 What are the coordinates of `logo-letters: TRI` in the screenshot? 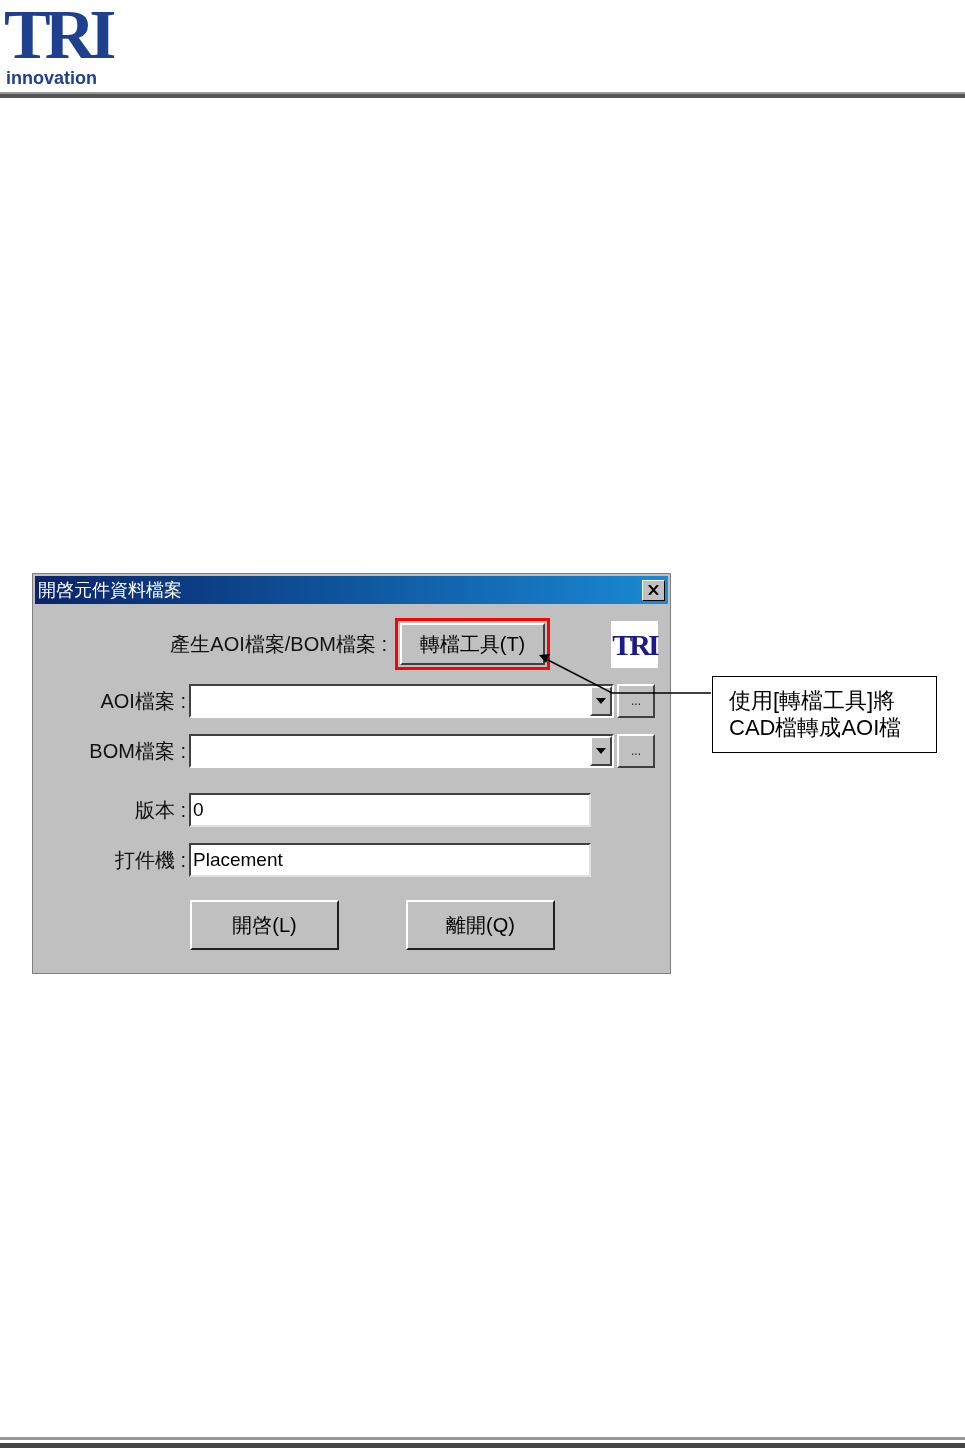 It's located at (57, 35).